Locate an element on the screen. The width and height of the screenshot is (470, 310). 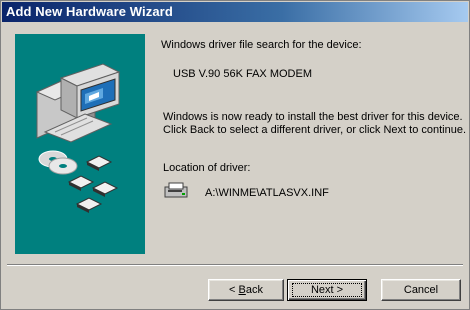
wizard-illustration-art is located at coordinates (78, 138).